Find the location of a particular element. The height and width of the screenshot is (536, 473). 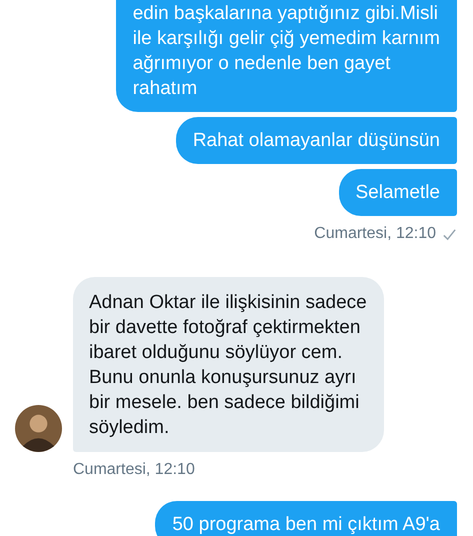

message-bubble: Rahat olamayanlar düşünsün is located at coordinates (316, 140).